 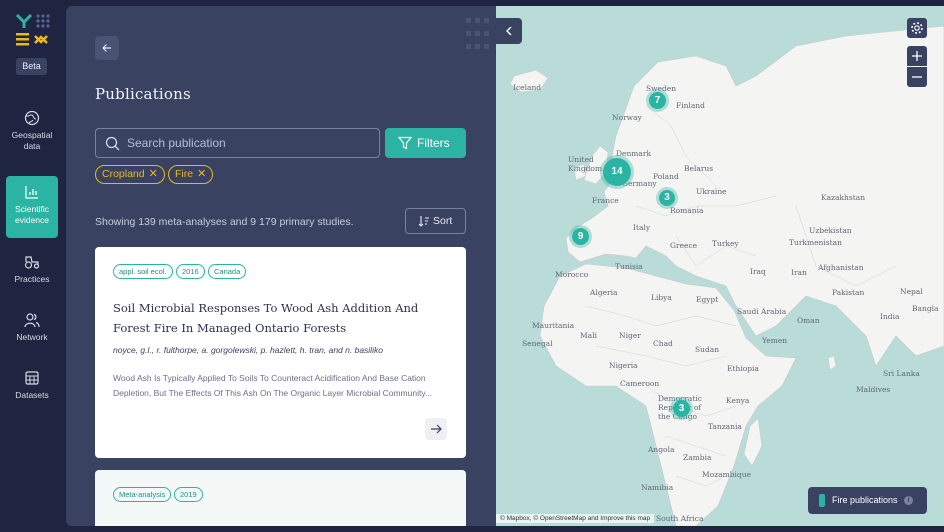 I want to click on country-tag: Canada, so click(x=227, y=271).